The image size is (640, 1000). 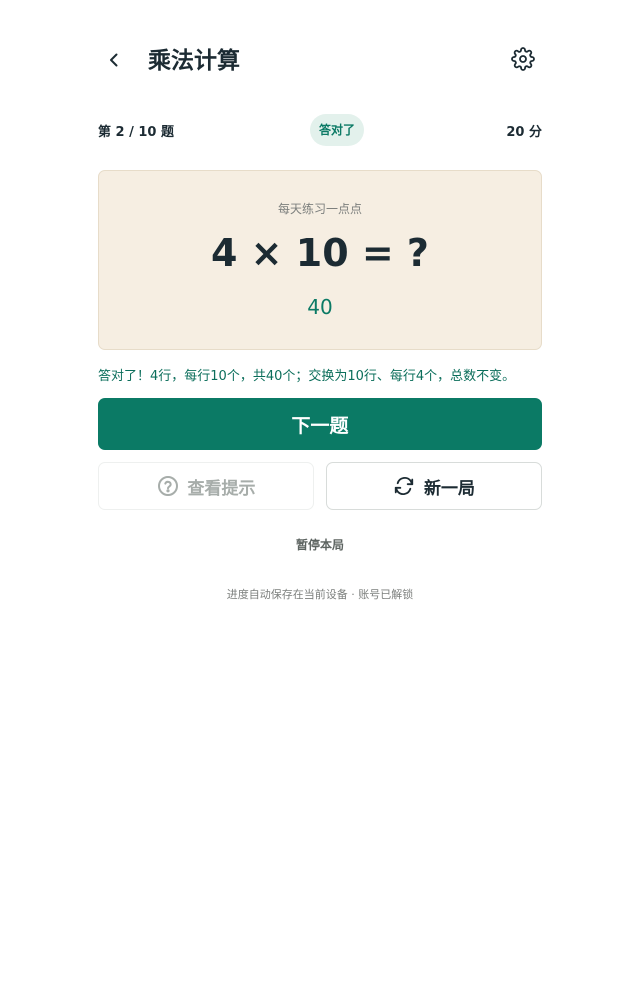 What do you see at coordinates (320, 307) in the screenshot?
I see `answer-text: 40` at bounding box center [320, 307].